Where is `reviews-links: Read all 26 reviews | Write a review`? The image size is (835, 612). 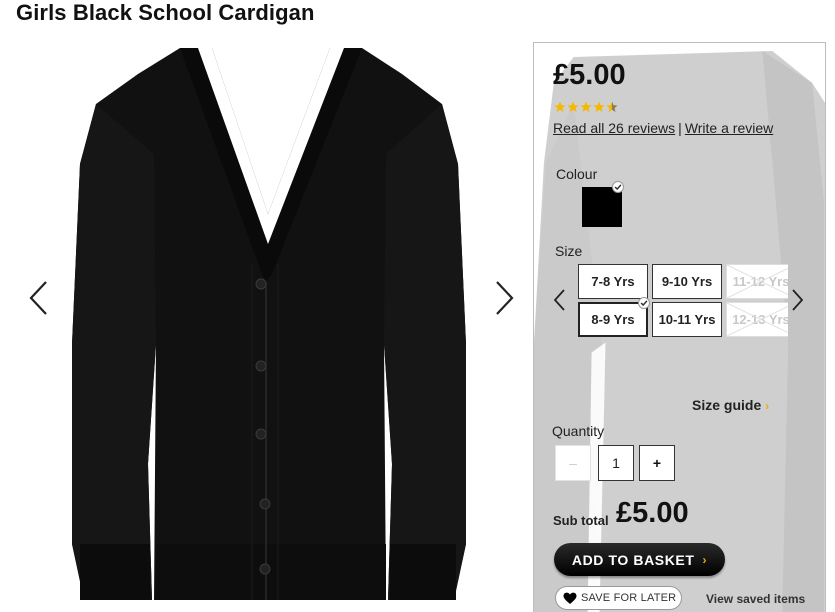
reviews-links: Read all 26 reviews | Write a review is located at coordinates (663, 128).